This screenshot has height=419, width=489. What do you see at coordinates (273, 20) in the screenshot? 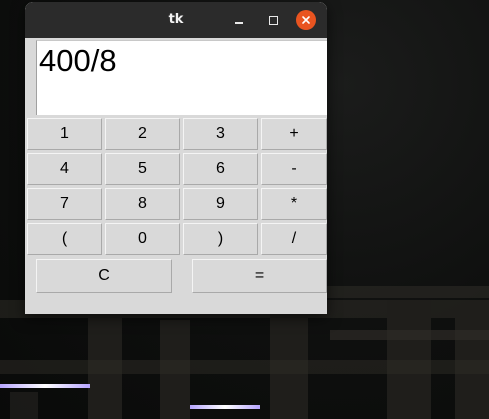
I see `maximize-icon` at bounding box center [273, 20].